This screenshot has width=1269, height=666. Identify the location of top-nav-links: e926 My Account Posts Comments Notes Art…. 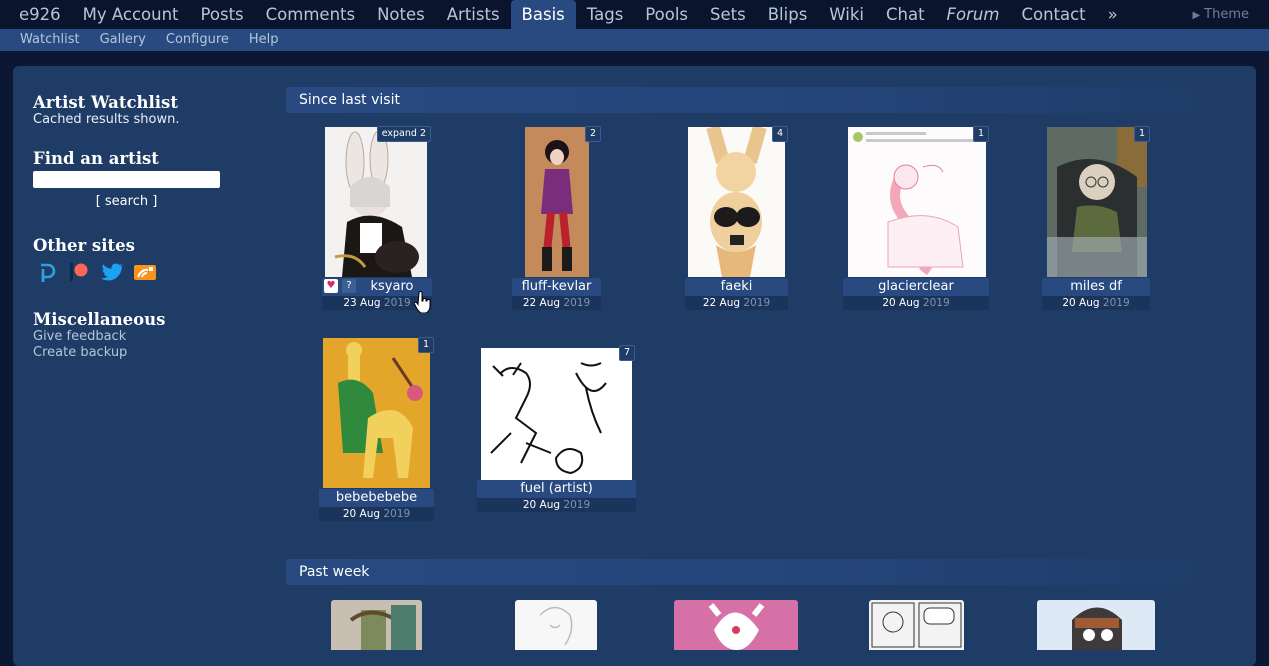
(568, 14).